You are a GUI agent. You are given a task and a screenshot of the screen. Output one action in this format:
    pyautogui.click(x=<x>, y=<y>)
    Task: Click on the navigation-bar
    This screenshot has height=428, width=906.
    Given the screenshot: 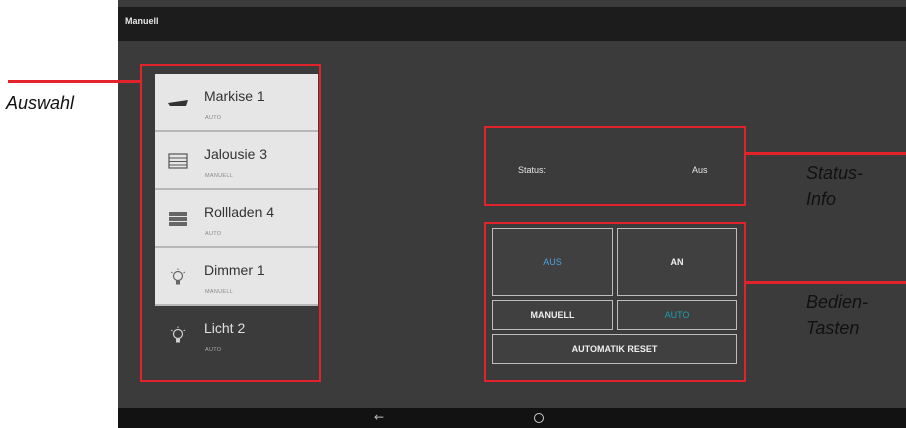 What is the action you would take?
    pyautogui.click(x=512, y=418)
    